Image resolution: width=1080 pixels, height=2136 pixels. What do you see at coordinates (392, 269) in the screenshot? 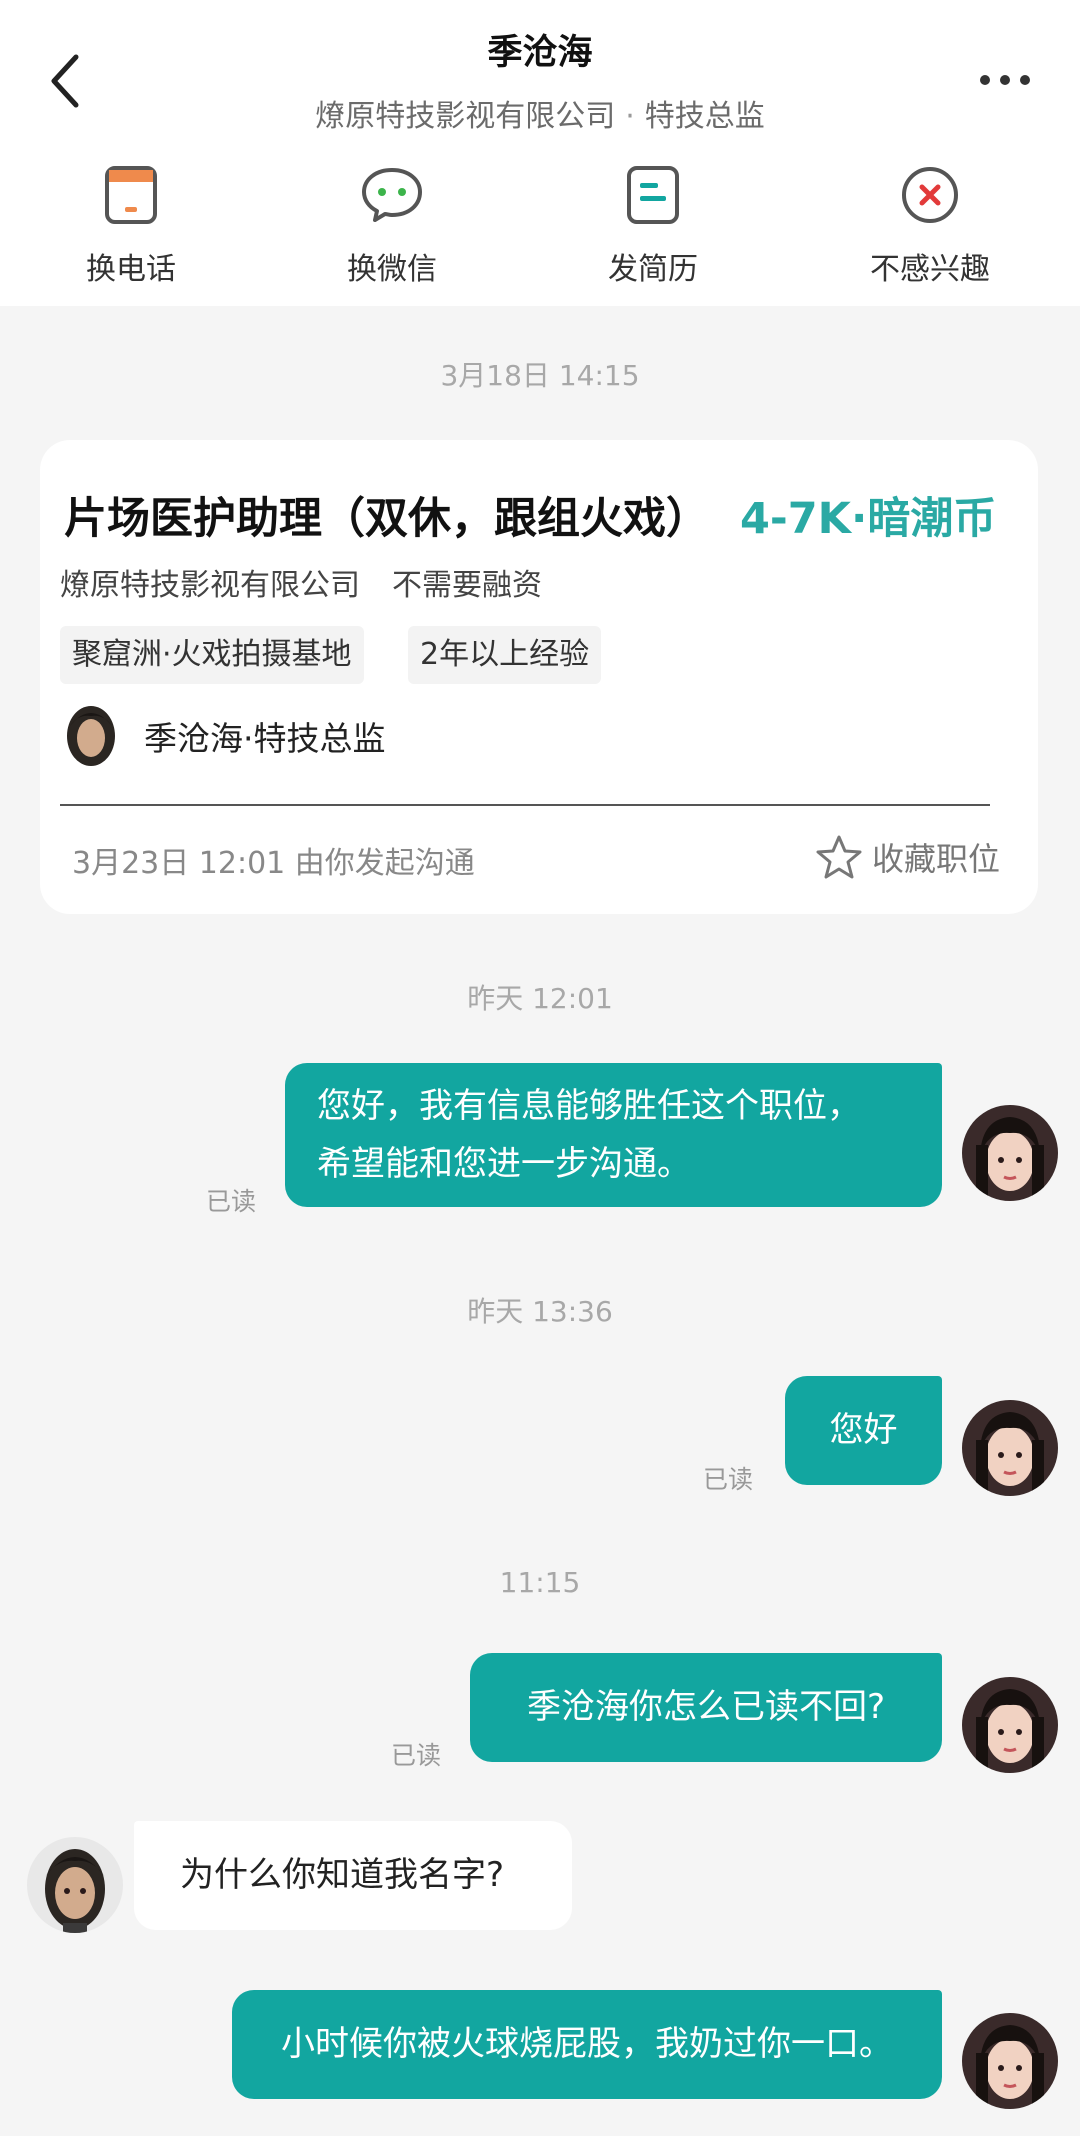
I see `action-label: 换微信` at bounding box center [392, 269].